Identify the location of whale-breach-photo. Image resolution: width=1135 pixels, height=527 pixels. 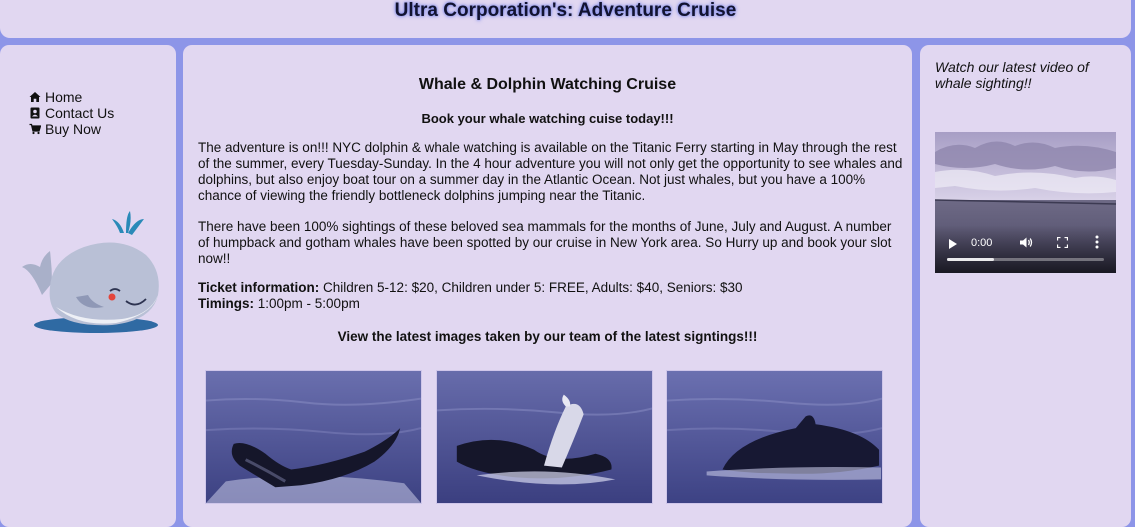
(544, 437).